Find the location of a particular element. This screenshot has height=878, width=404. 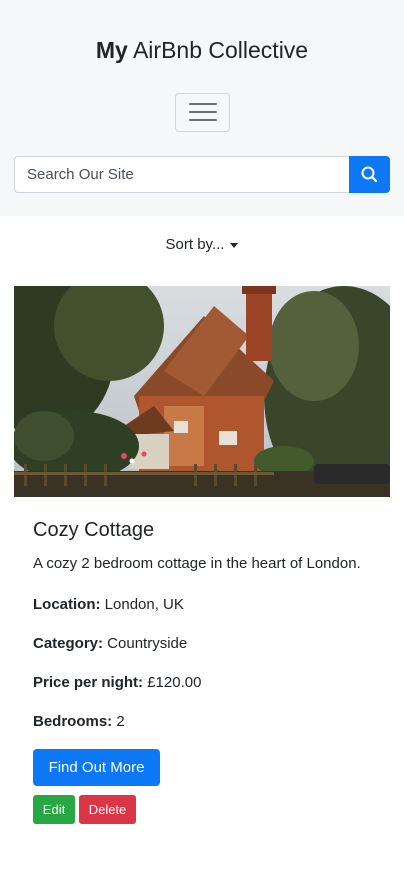

brand-strong: My is located at coordinates (111, 50).